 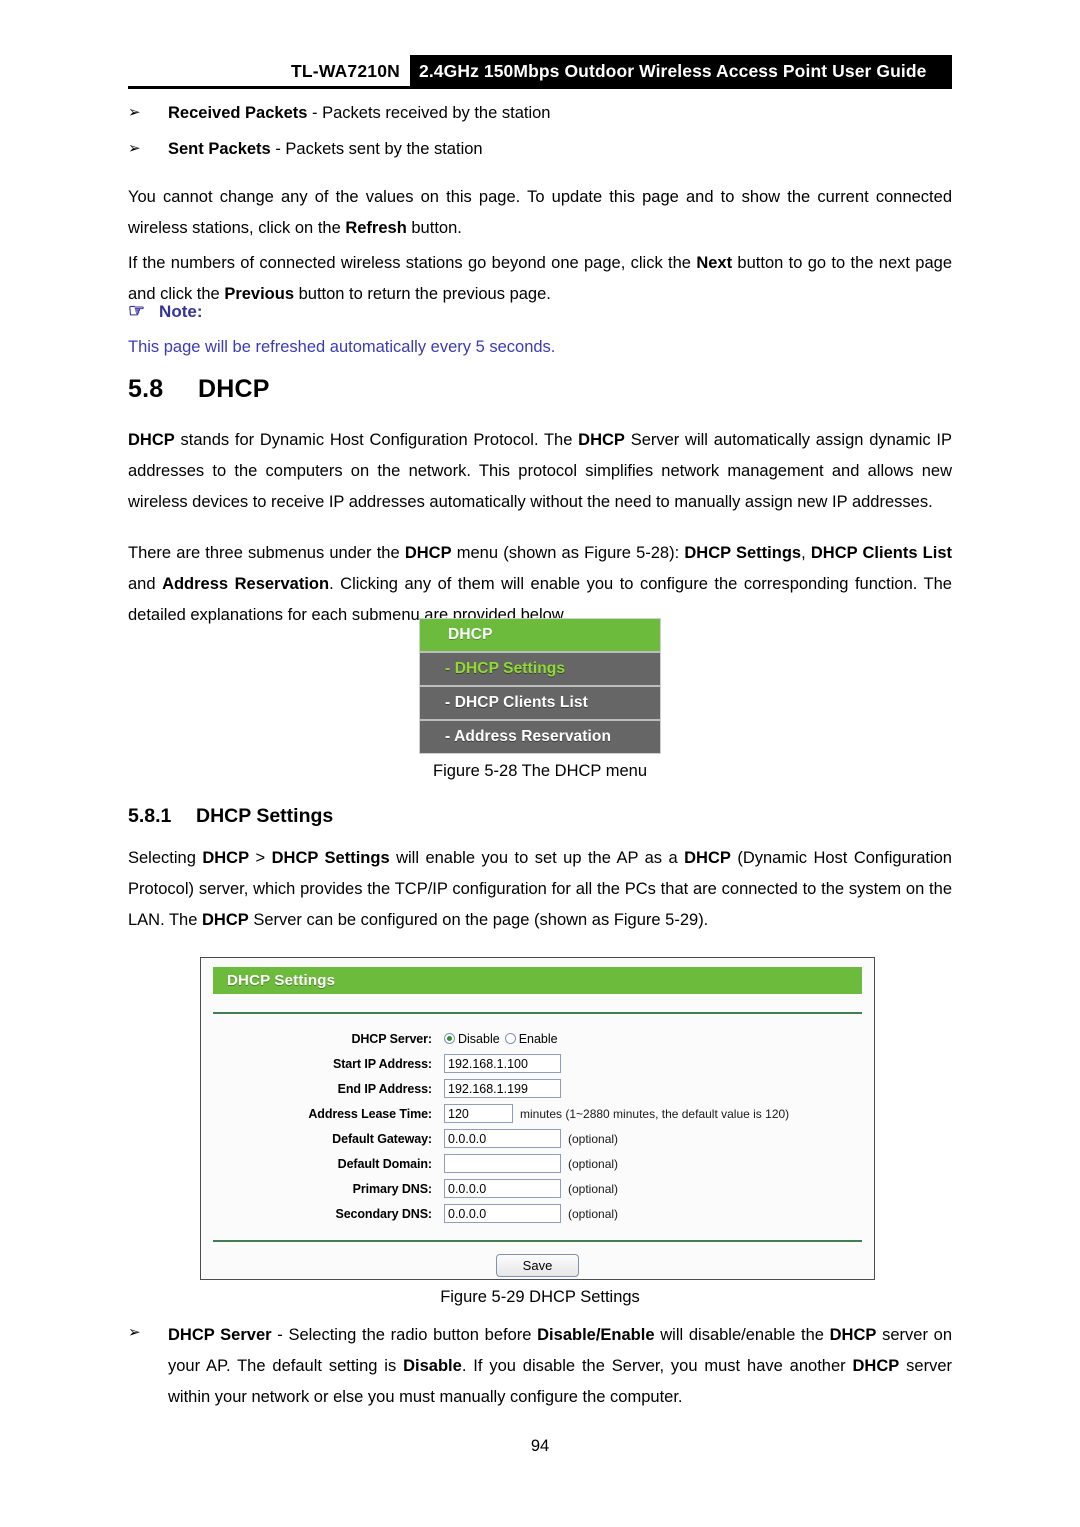 I want to click on primary-dns-input: 0.0.0.0, so click(x=502, y=1188).